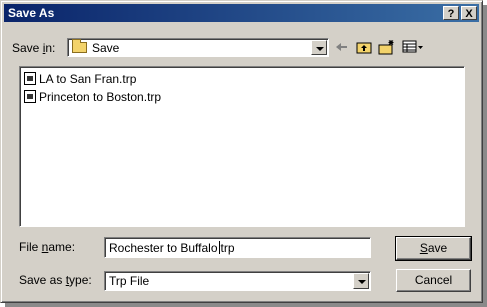 This screenshot has height=307, width=487. What do you see at coordinates (237, 247) in the screenshot?
I see `file-name-input: Rochester to Buffalo trp` at bounding box center [237, 247].